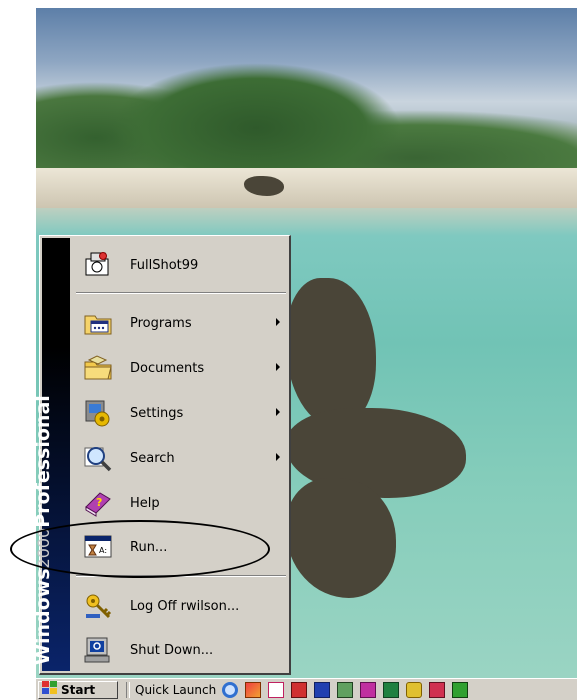 The height and width of the screenshot is (700, 577). I want to click on camera-icon, so click(98, 265).